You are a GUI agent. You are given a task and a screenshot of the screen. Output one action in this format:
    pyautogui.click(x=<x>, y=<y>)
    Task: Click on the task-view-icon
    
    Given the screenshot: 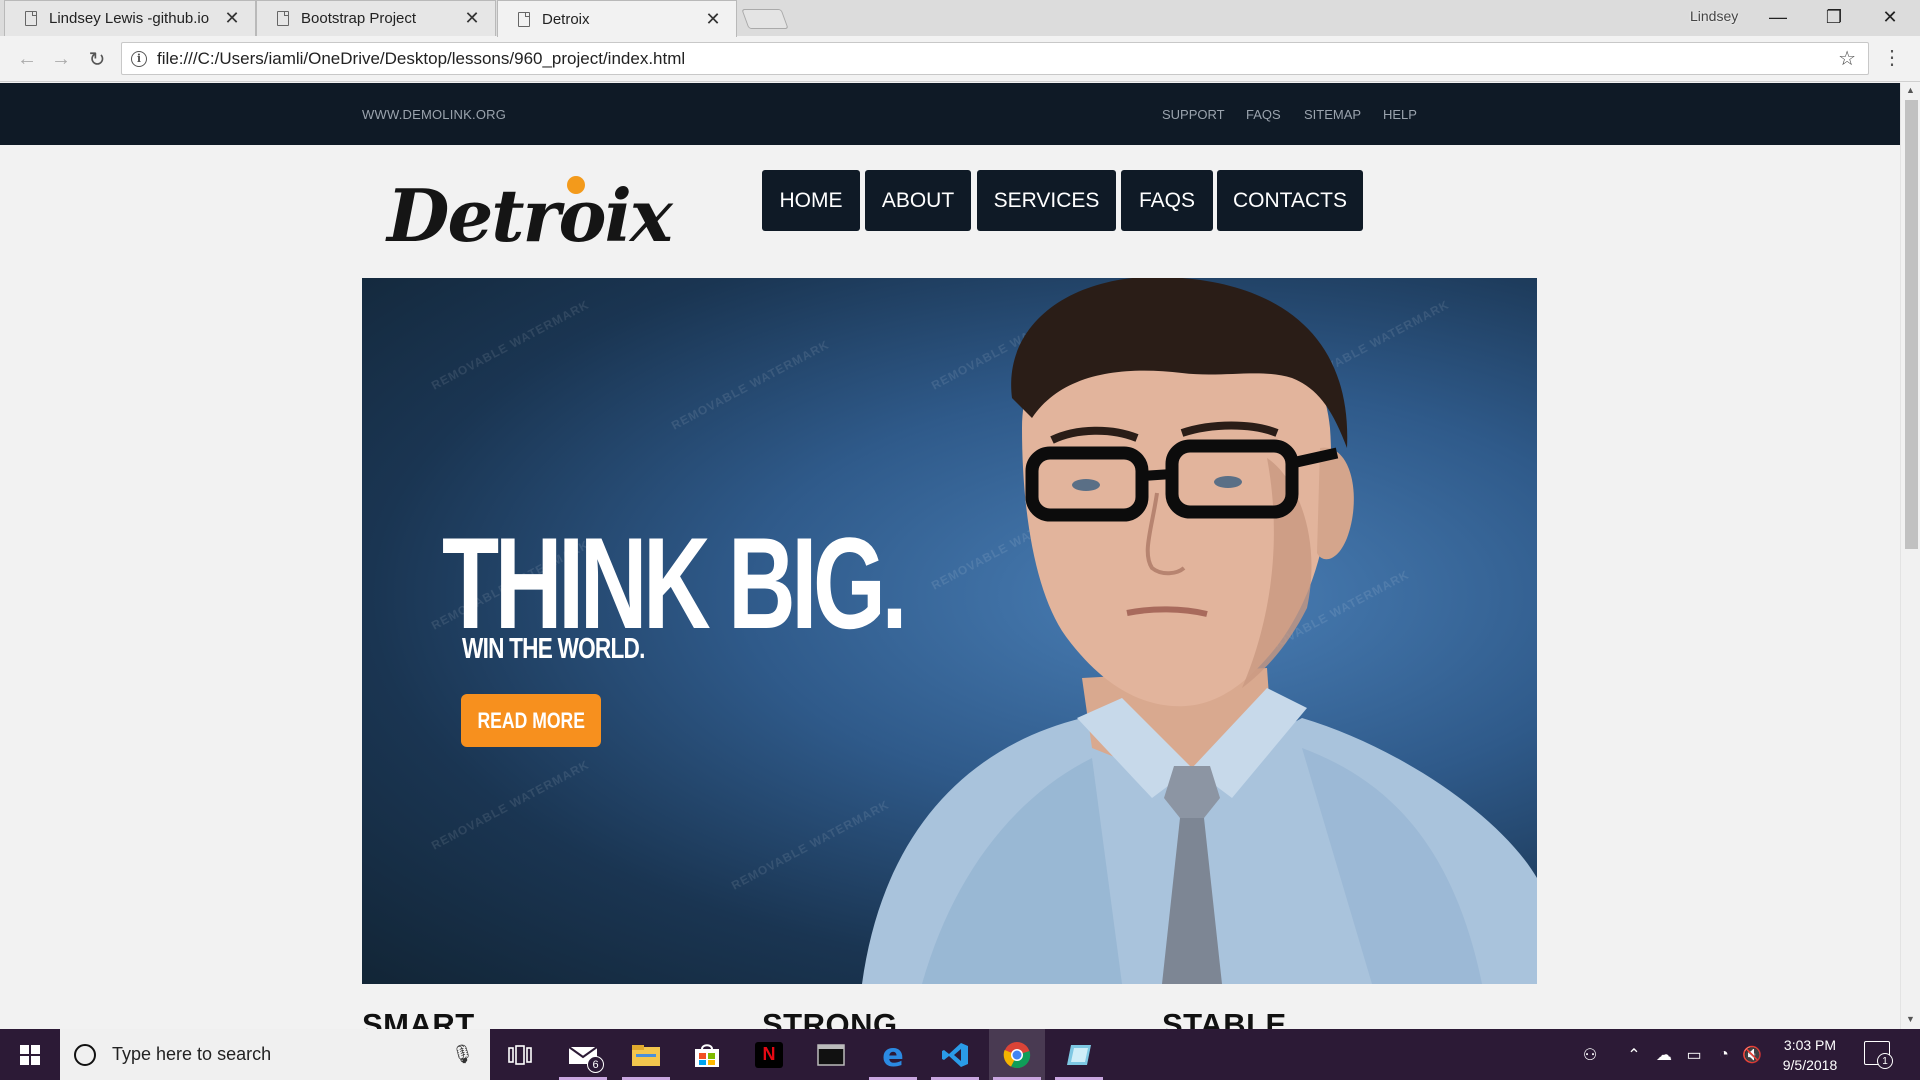 What is the action you would take?
    pyautogui.click(x=520, y=1054)
    